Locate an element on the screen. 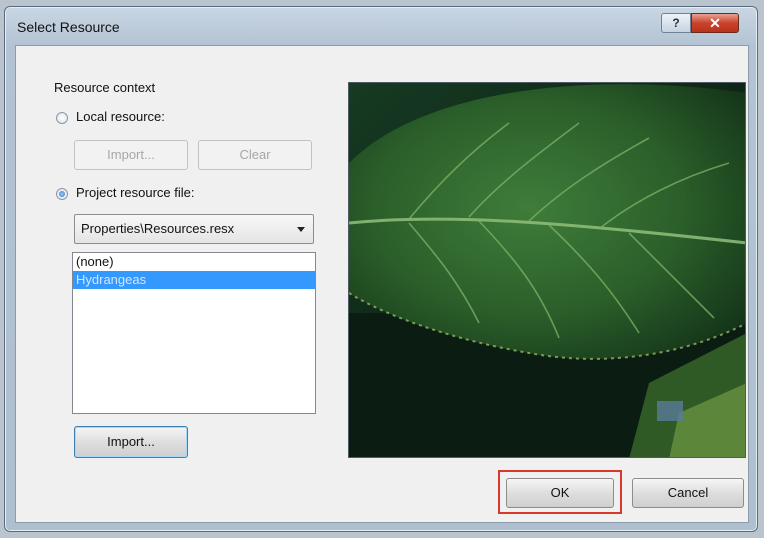 This screenshot has height=538, width=764. resource-file-value: Properties\Resources.resx is located at coordinates (158, 228).